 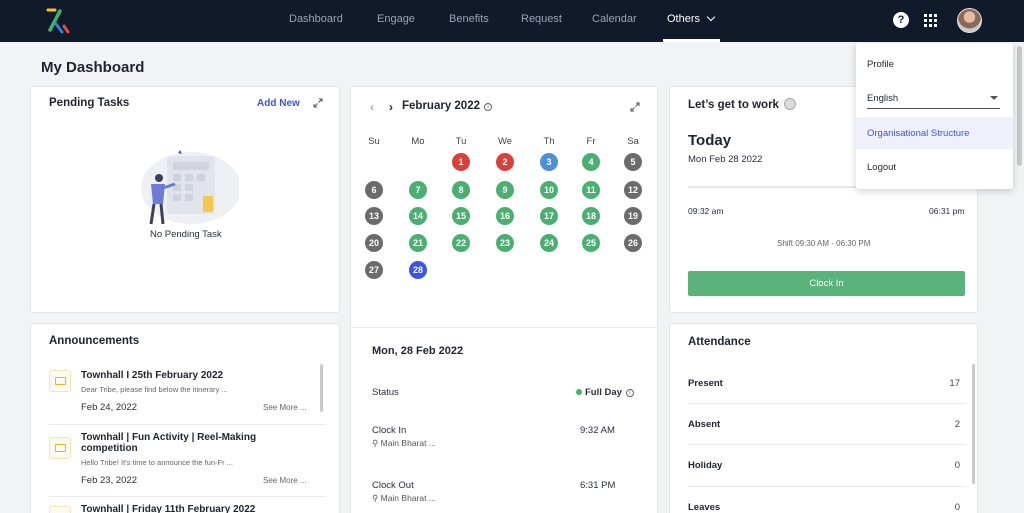 I want to click on calendar-day: 13, so click(x=374, y=216).